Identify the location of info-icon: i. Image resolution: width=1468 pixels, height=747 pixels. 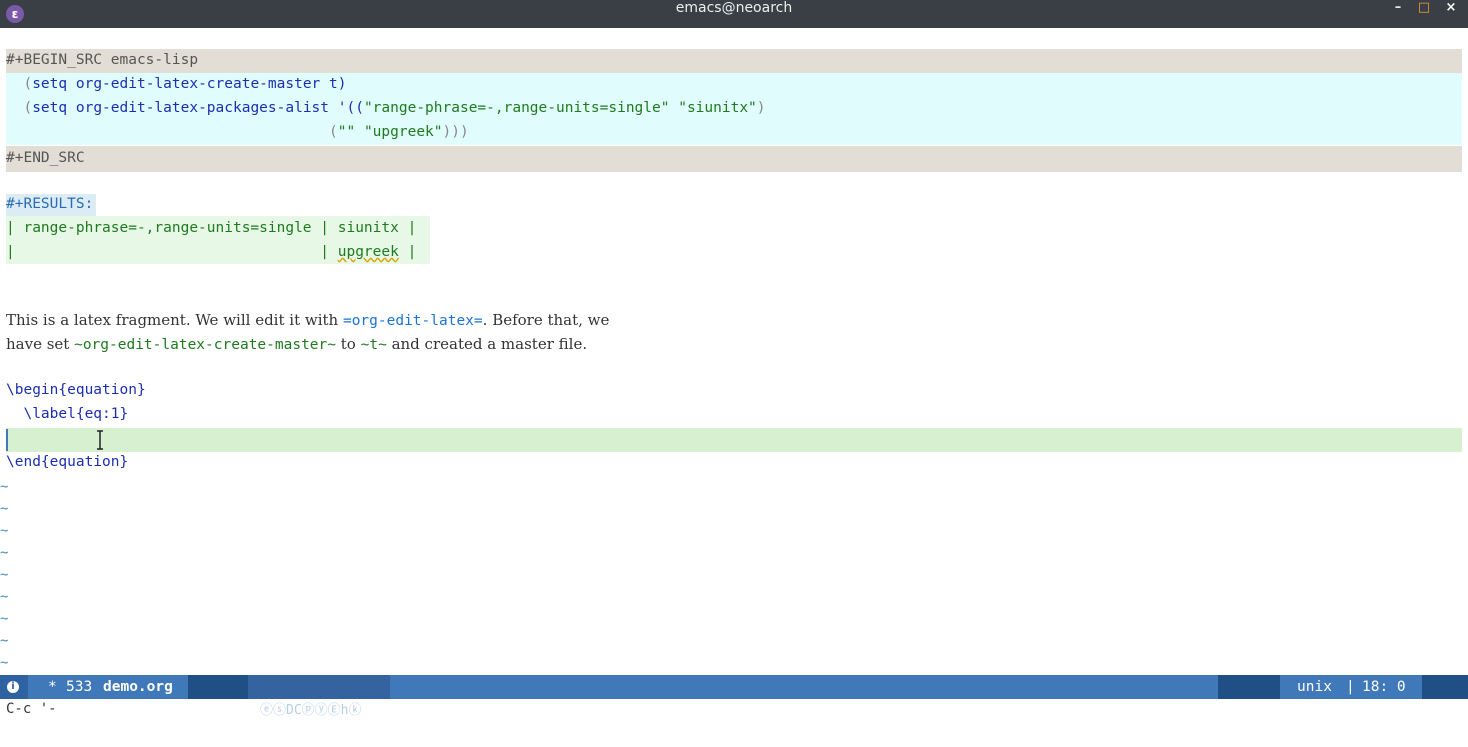
(13, 687).